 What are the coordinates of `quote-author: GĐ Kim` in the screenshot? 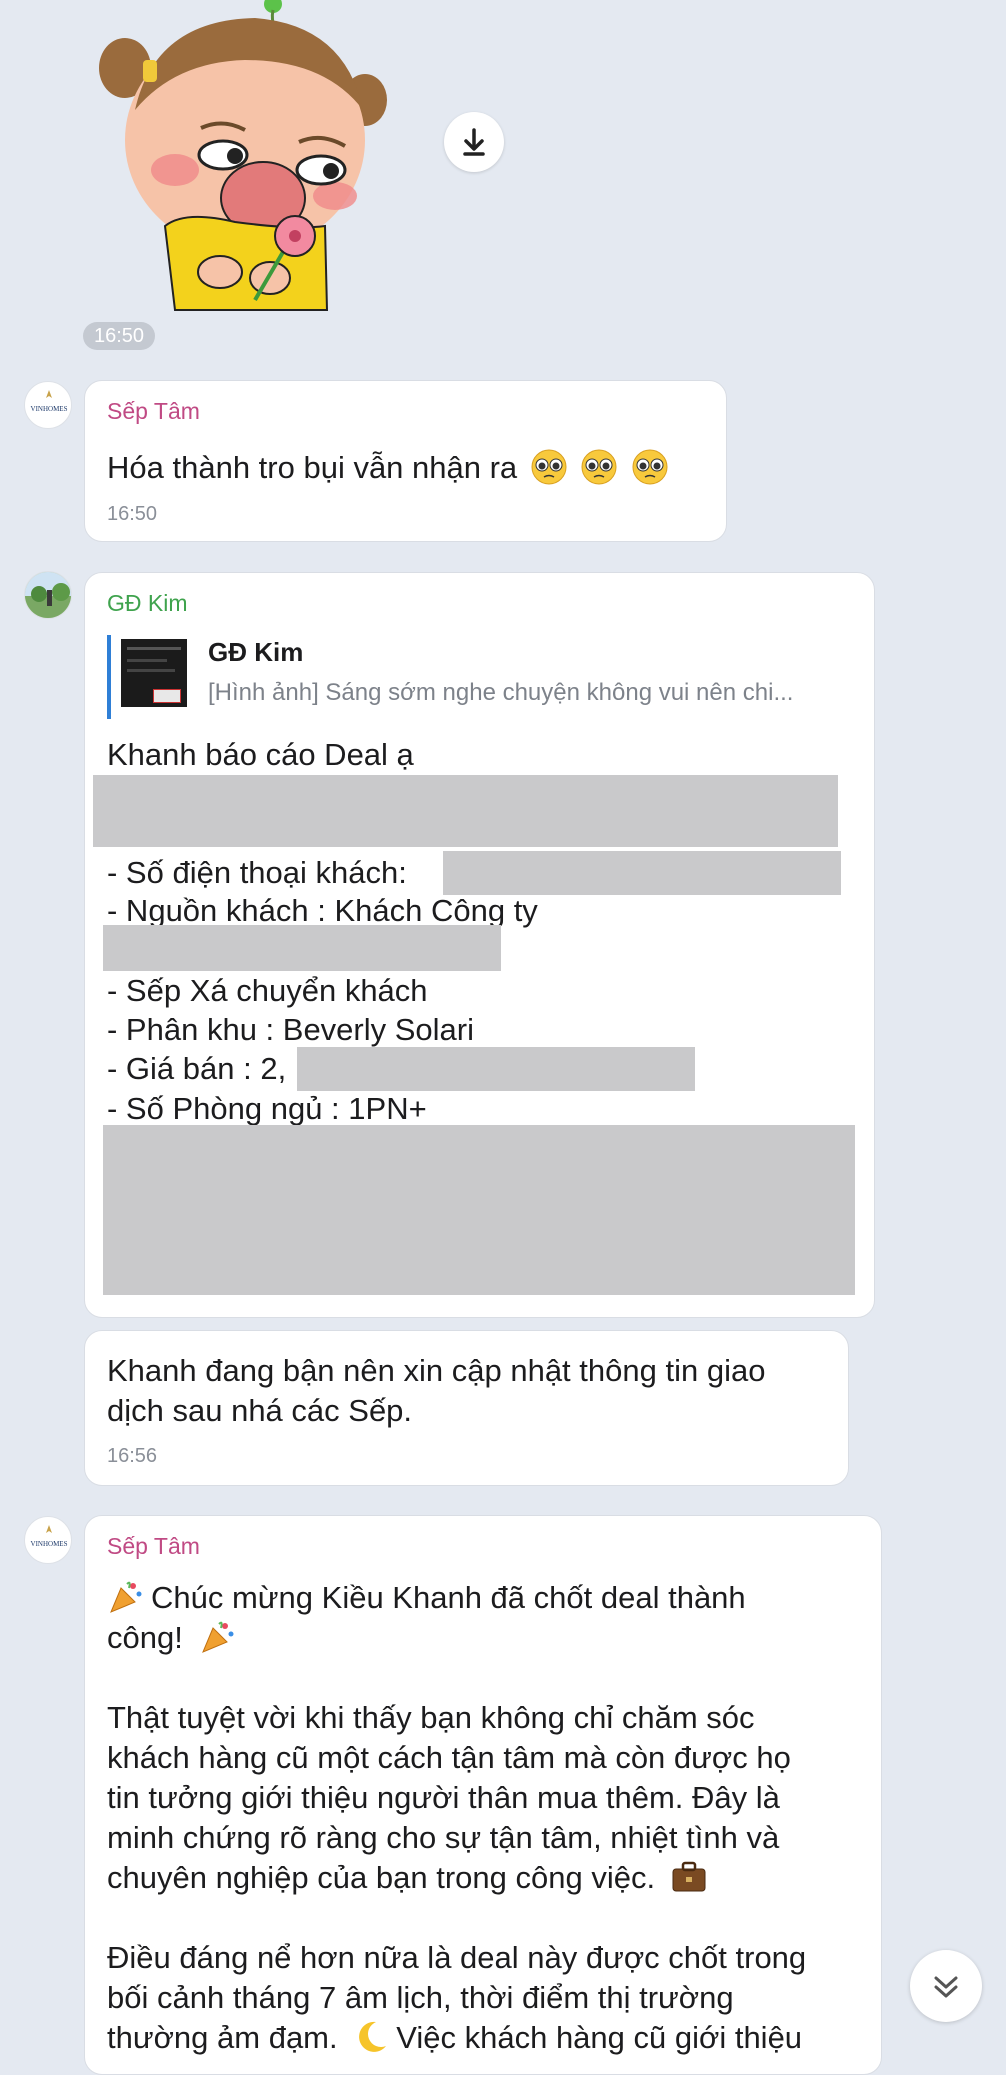 It's located at (256, 652).